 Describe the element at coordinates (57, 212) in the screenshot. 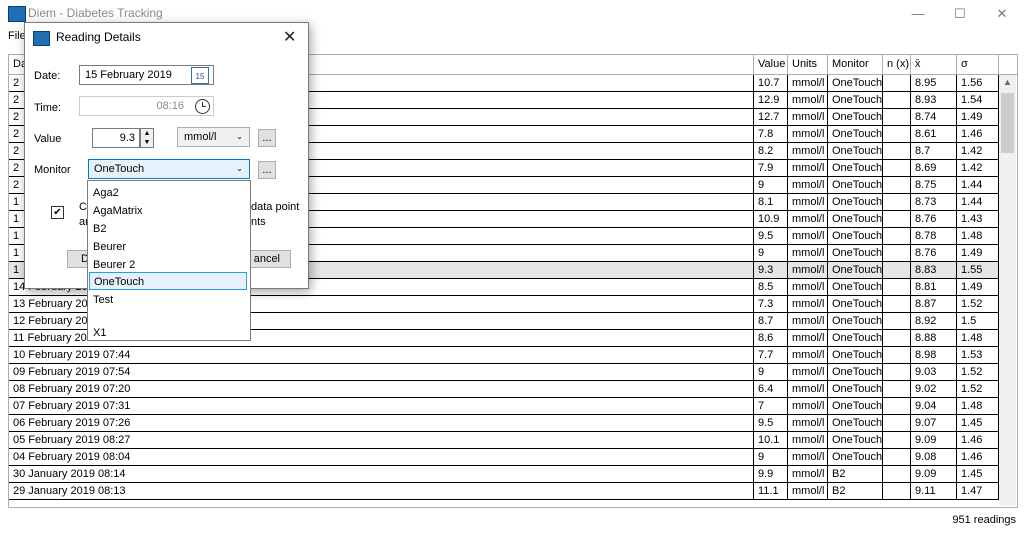

I see `option-checkbox: ✔` at that location.